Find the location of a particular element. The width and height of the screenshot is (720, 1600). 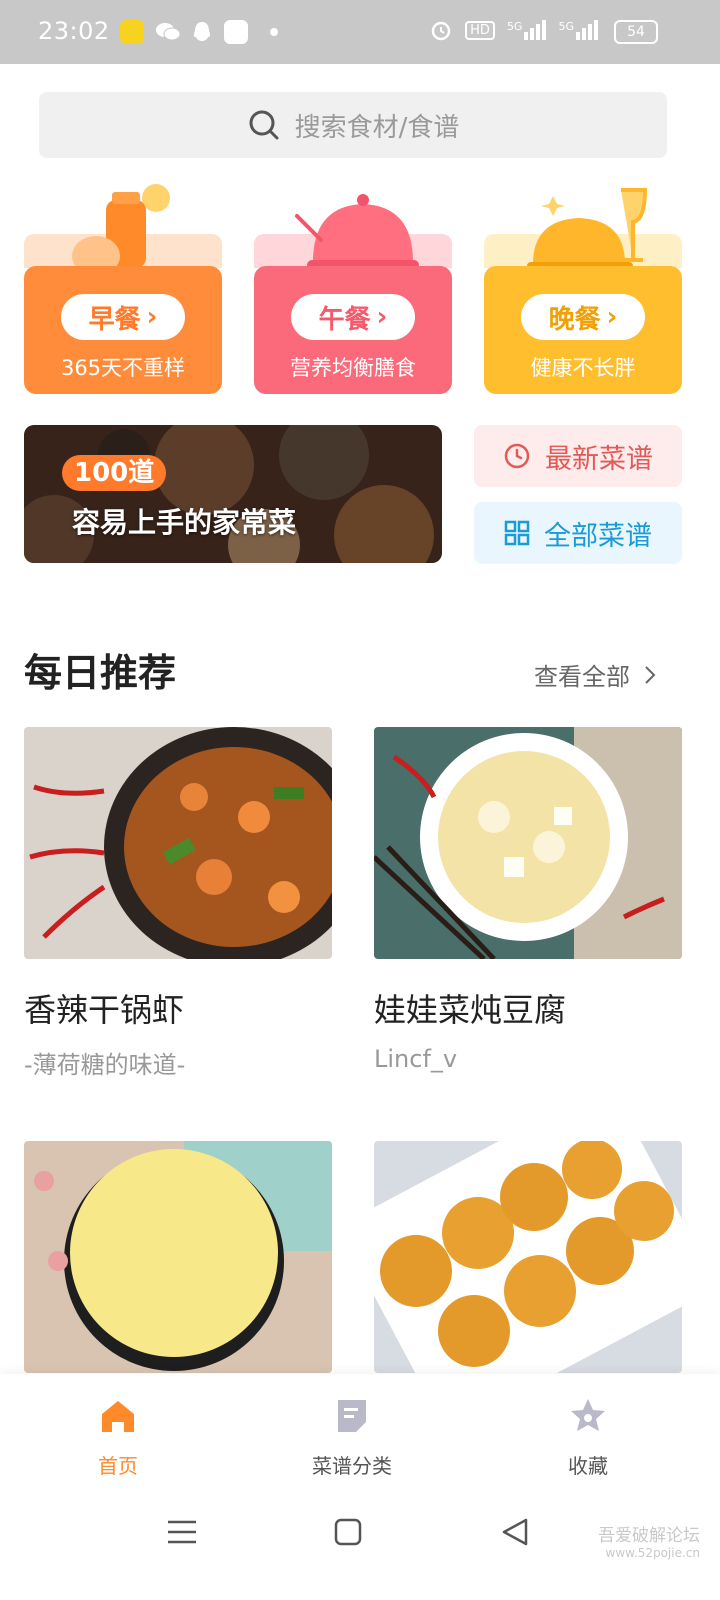

dinner-illustration-icon is located at coordinates (587, 229).